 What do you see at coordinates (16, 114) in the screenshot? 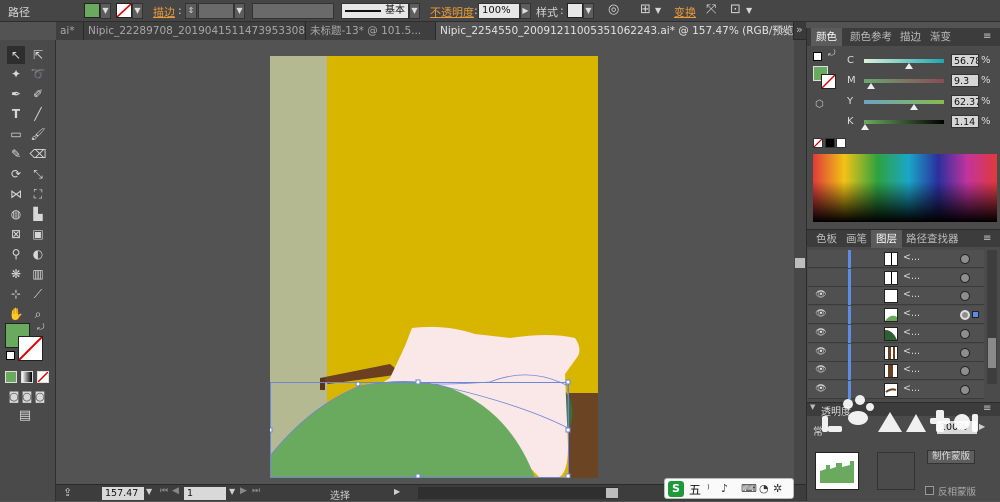
I see `type-tool-icon: T` at bounding box center [16, 114].